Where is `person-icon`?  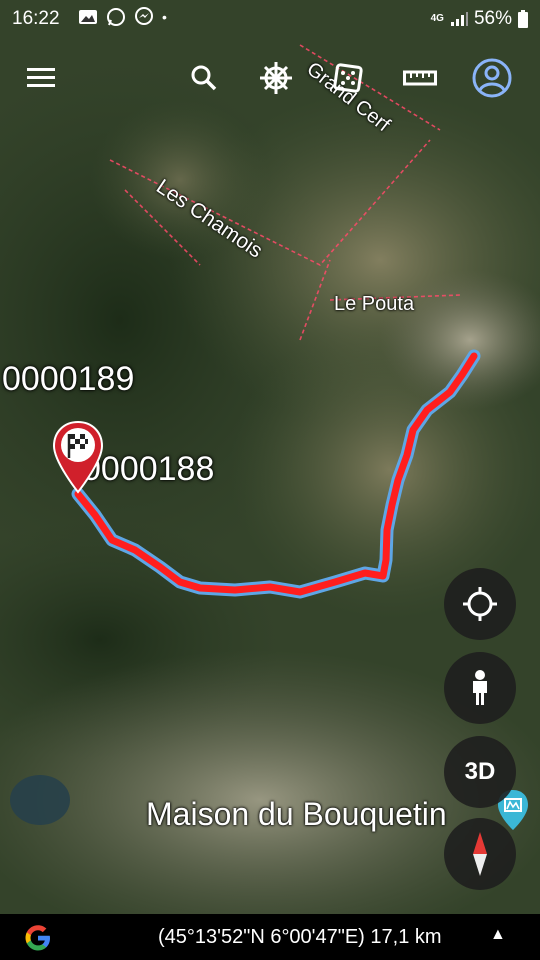
person-icon is located at coordinates (480, 687).